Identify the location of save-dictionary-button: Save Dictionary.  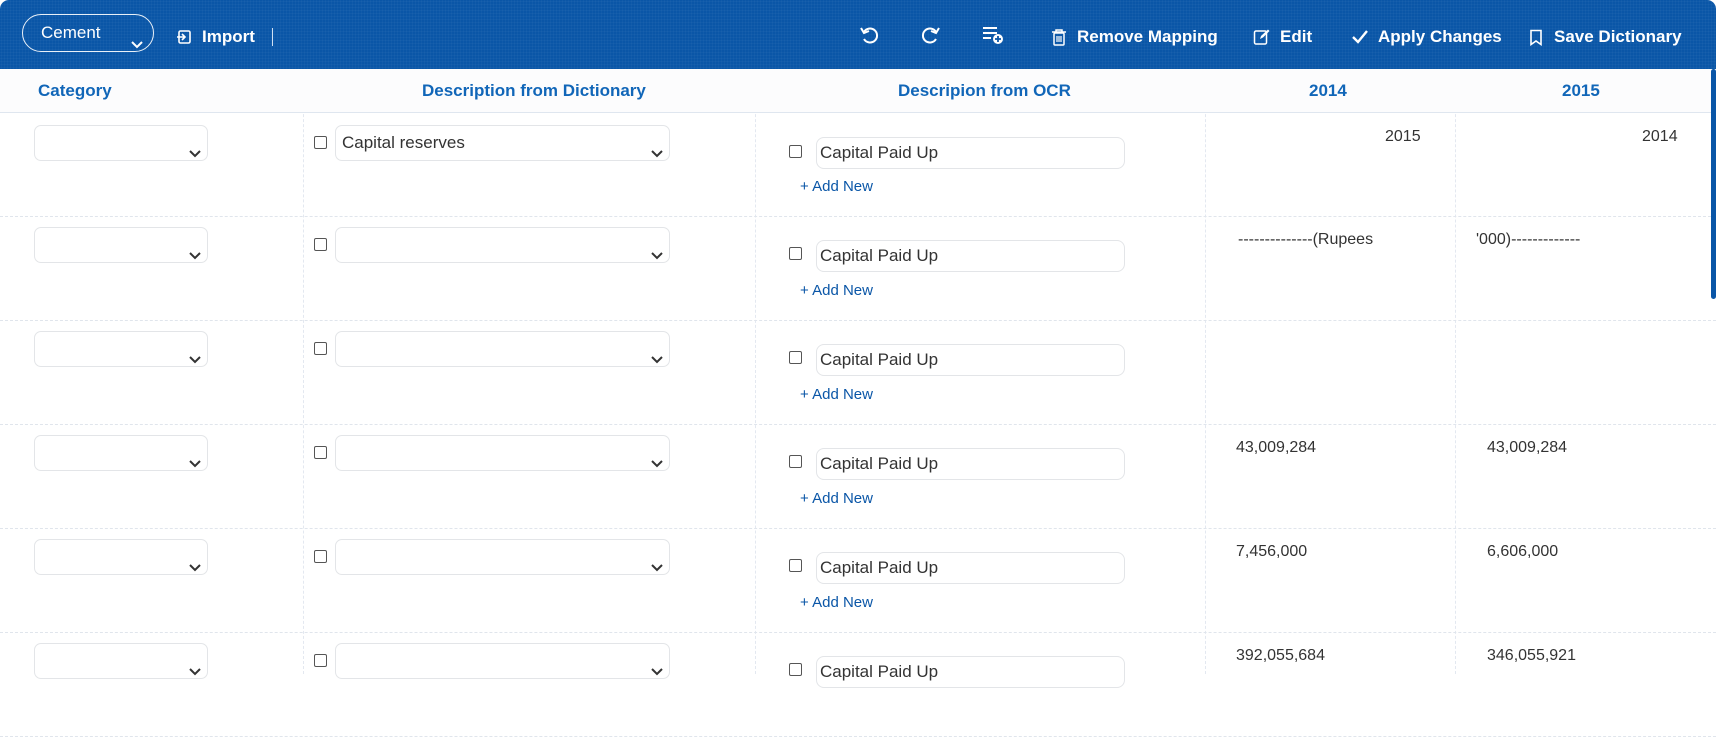
(1604, 37).